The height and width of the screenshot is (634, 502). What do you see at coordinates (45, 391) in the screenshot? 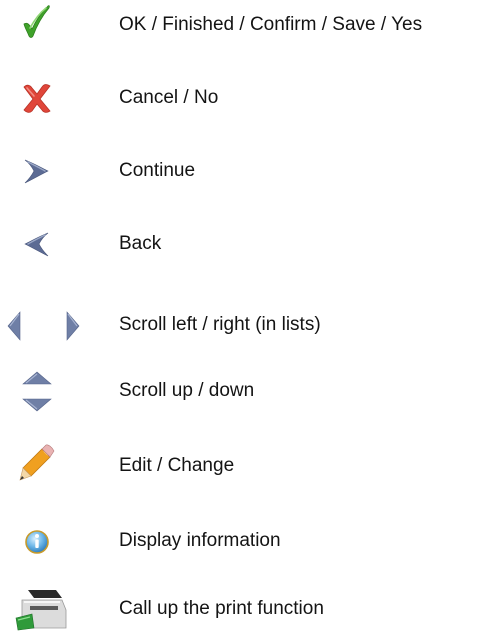
I see `arrow-up-down-icon` at bounding box center [45, 391].